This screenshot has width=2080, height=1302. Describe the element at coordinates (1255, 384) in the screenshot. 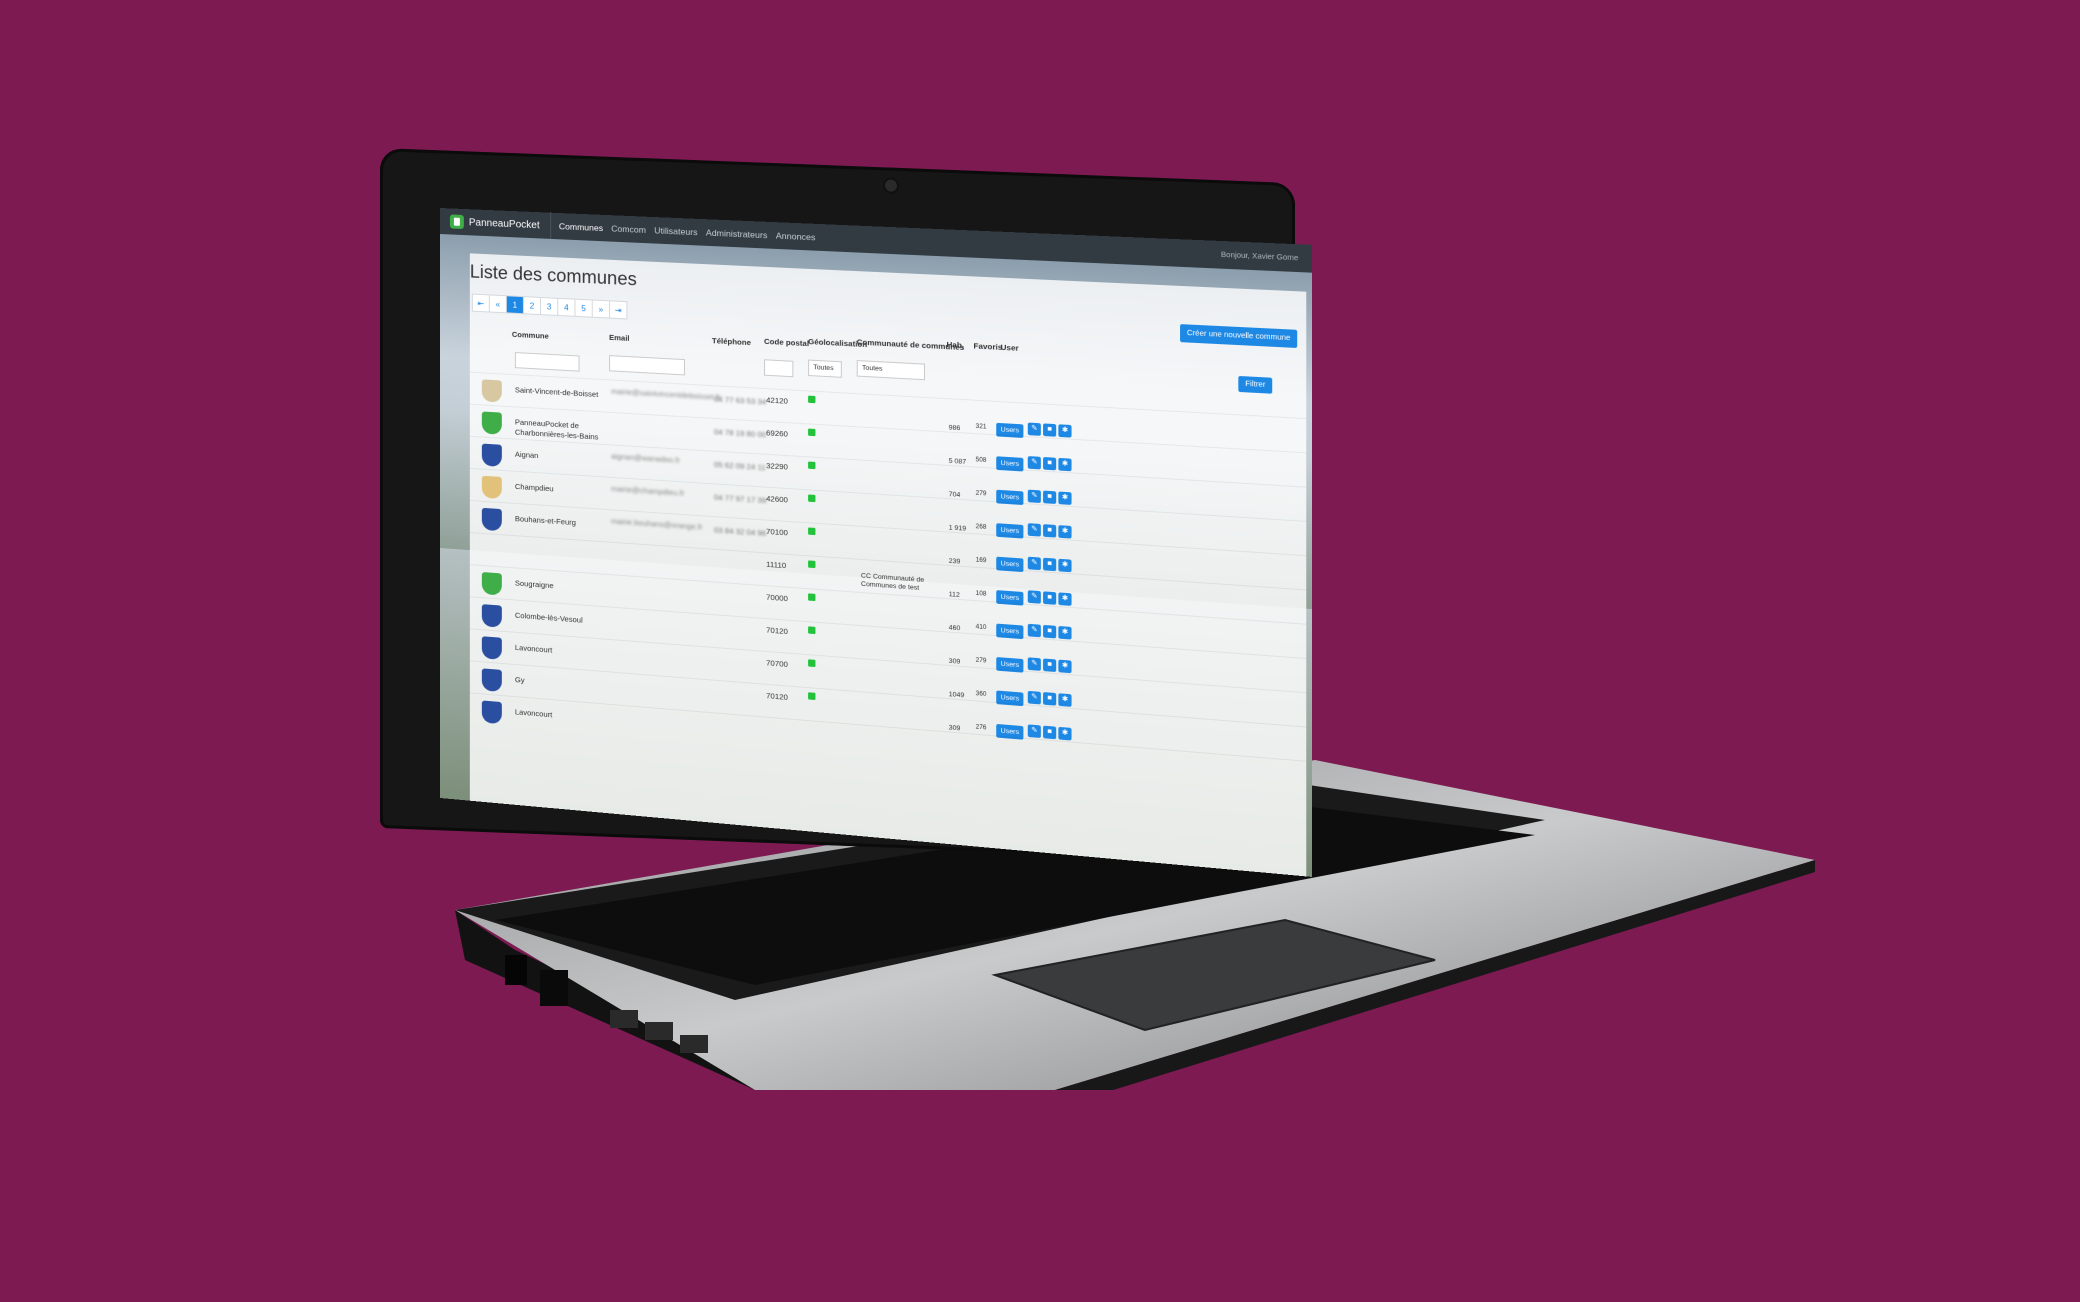

I see `filter-button: Filtrer` at that location.